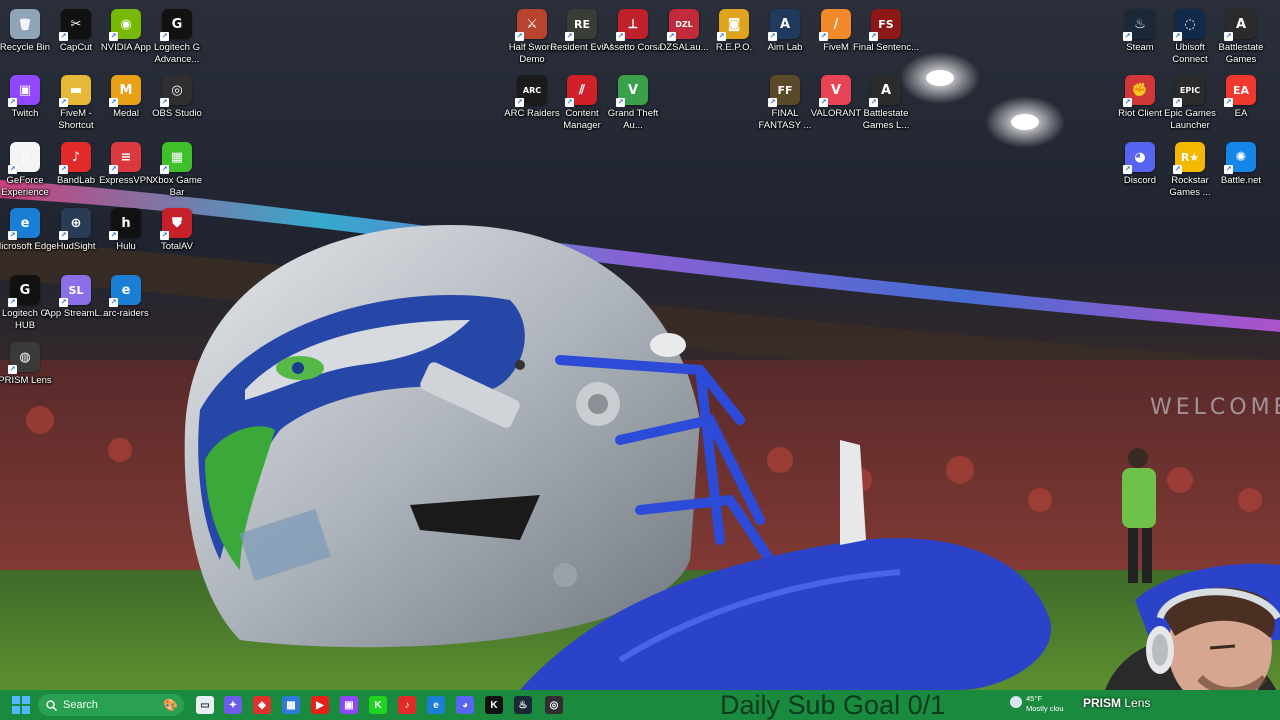  I want to click on obs-studio-icon: ◎ ↗, so click(176, 91).